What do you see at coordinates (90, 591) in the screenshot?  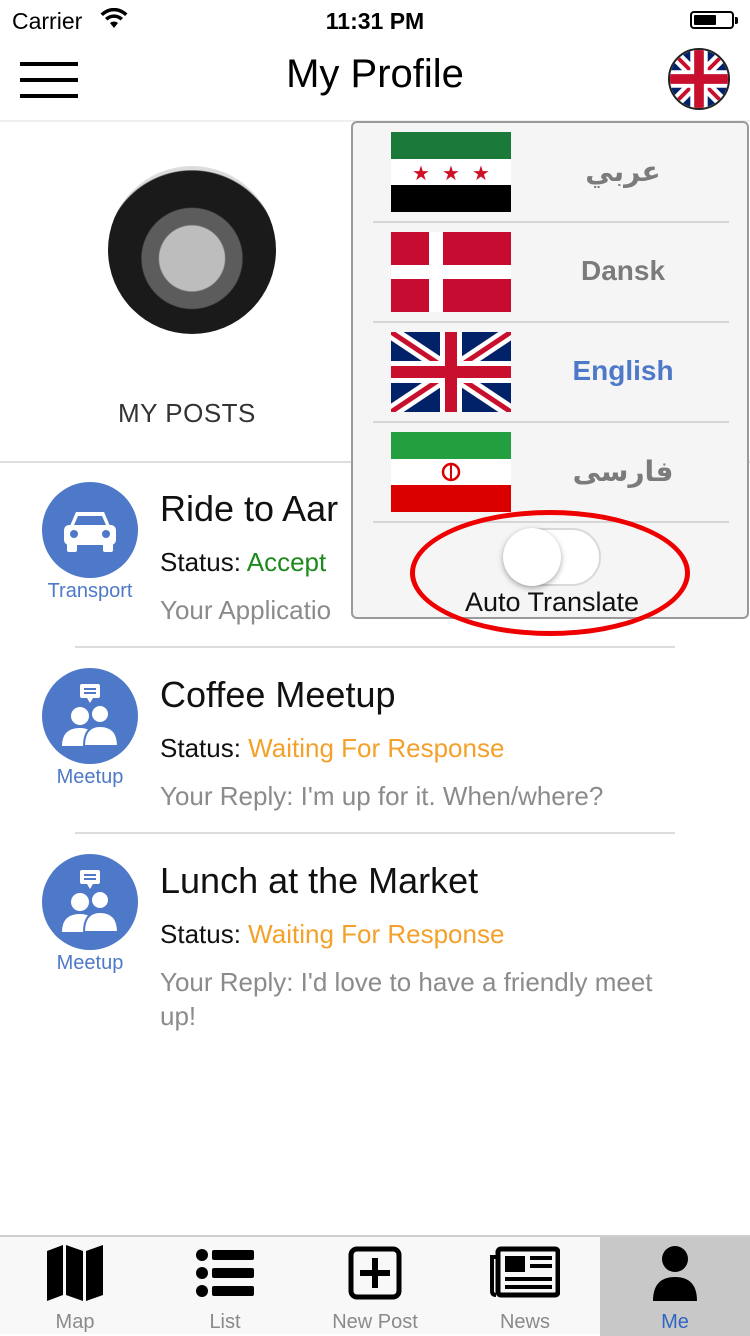 I see `post-category: Transport` at bounding box center [90, 591].